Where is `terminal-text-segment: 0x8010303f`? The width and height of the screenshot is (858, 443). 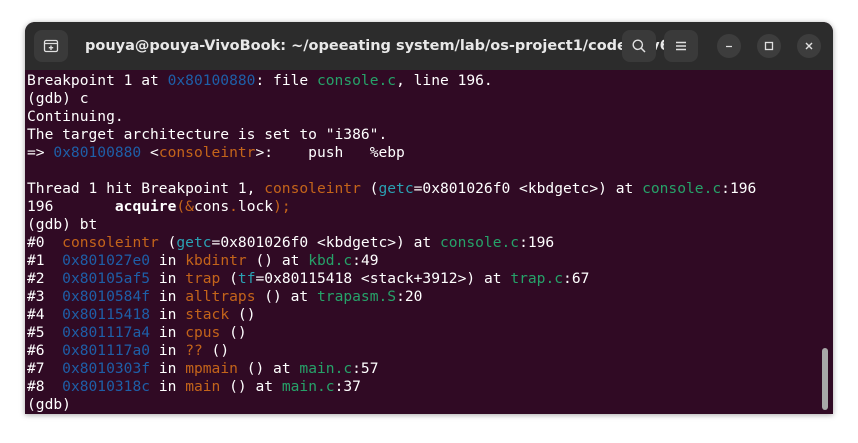
terminal-text-segment: 0x8010303f is located at coordinates (106, 368).